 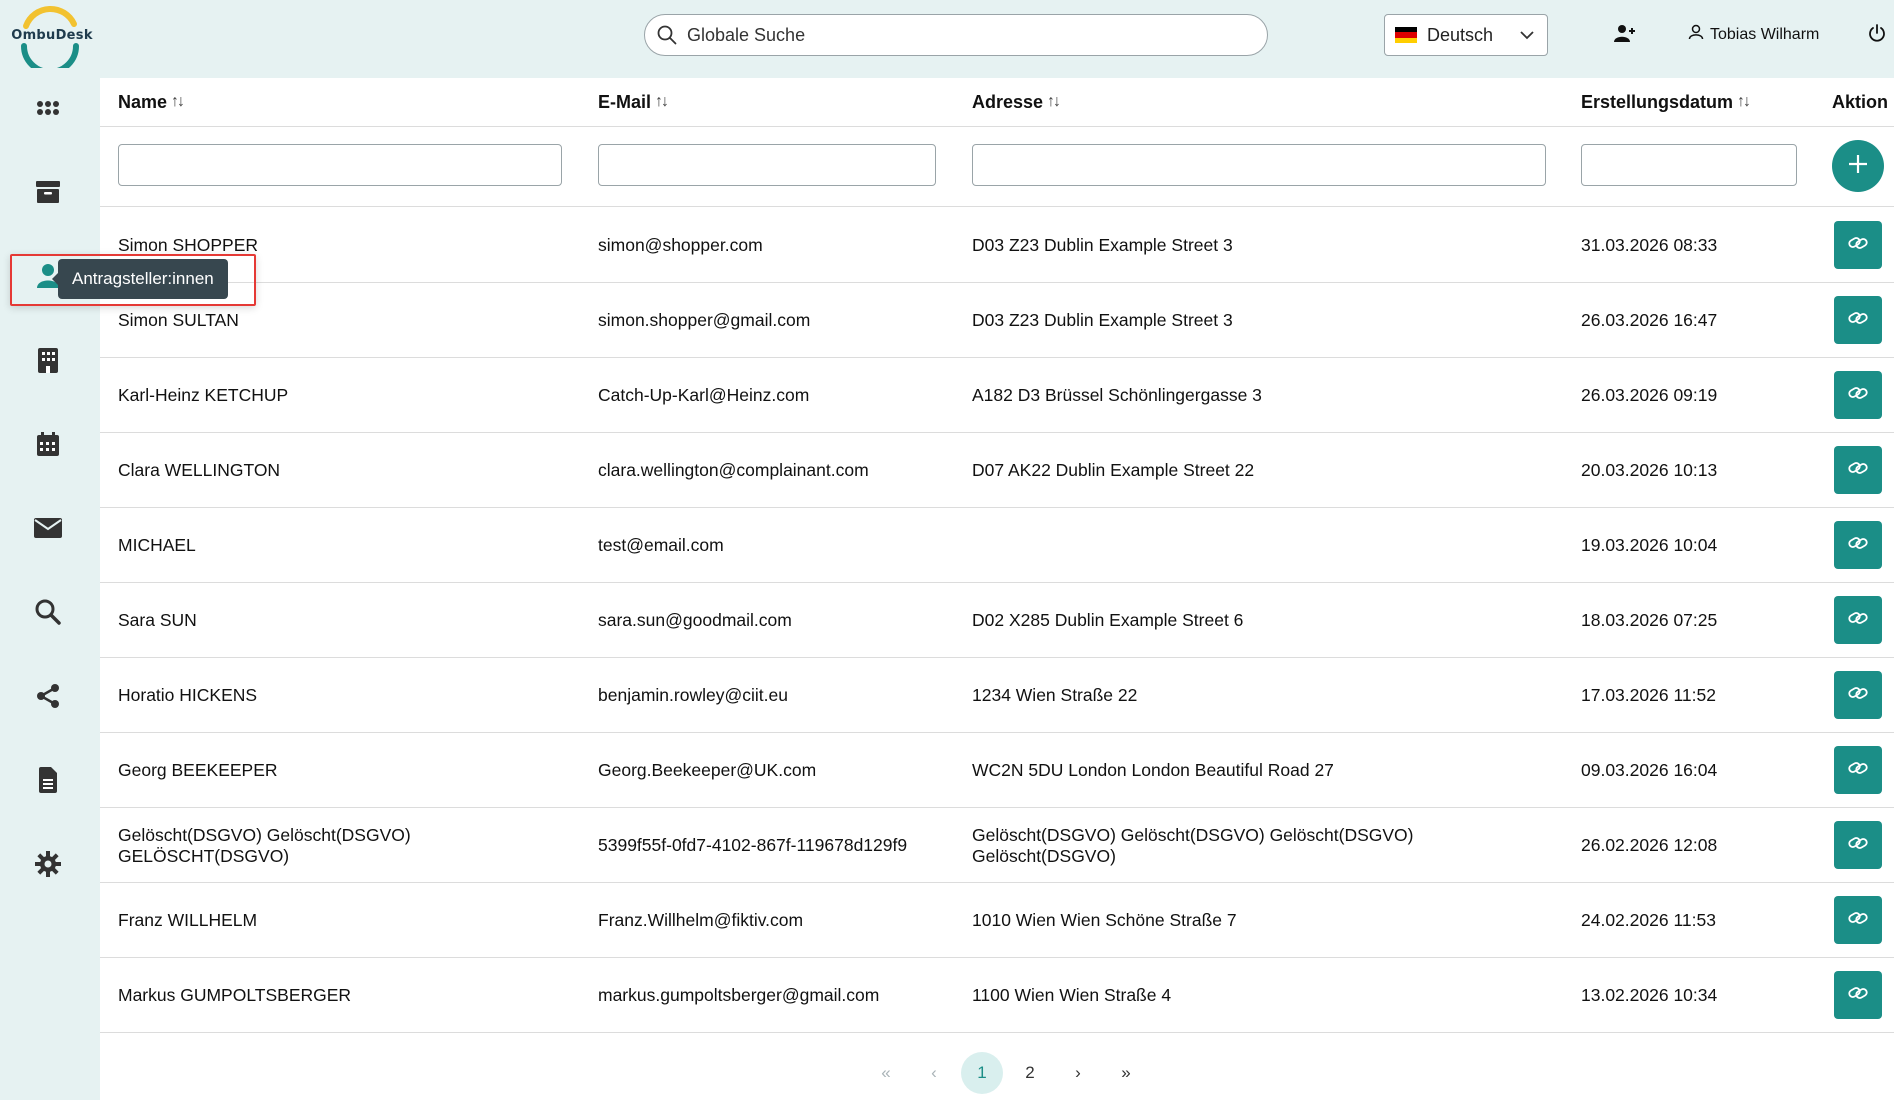 What do you see at coordinates (203, 395) in the screenshot?
I see `cell-name: Karl-Heinz KETCHUP` at bounding box center [203, 395].